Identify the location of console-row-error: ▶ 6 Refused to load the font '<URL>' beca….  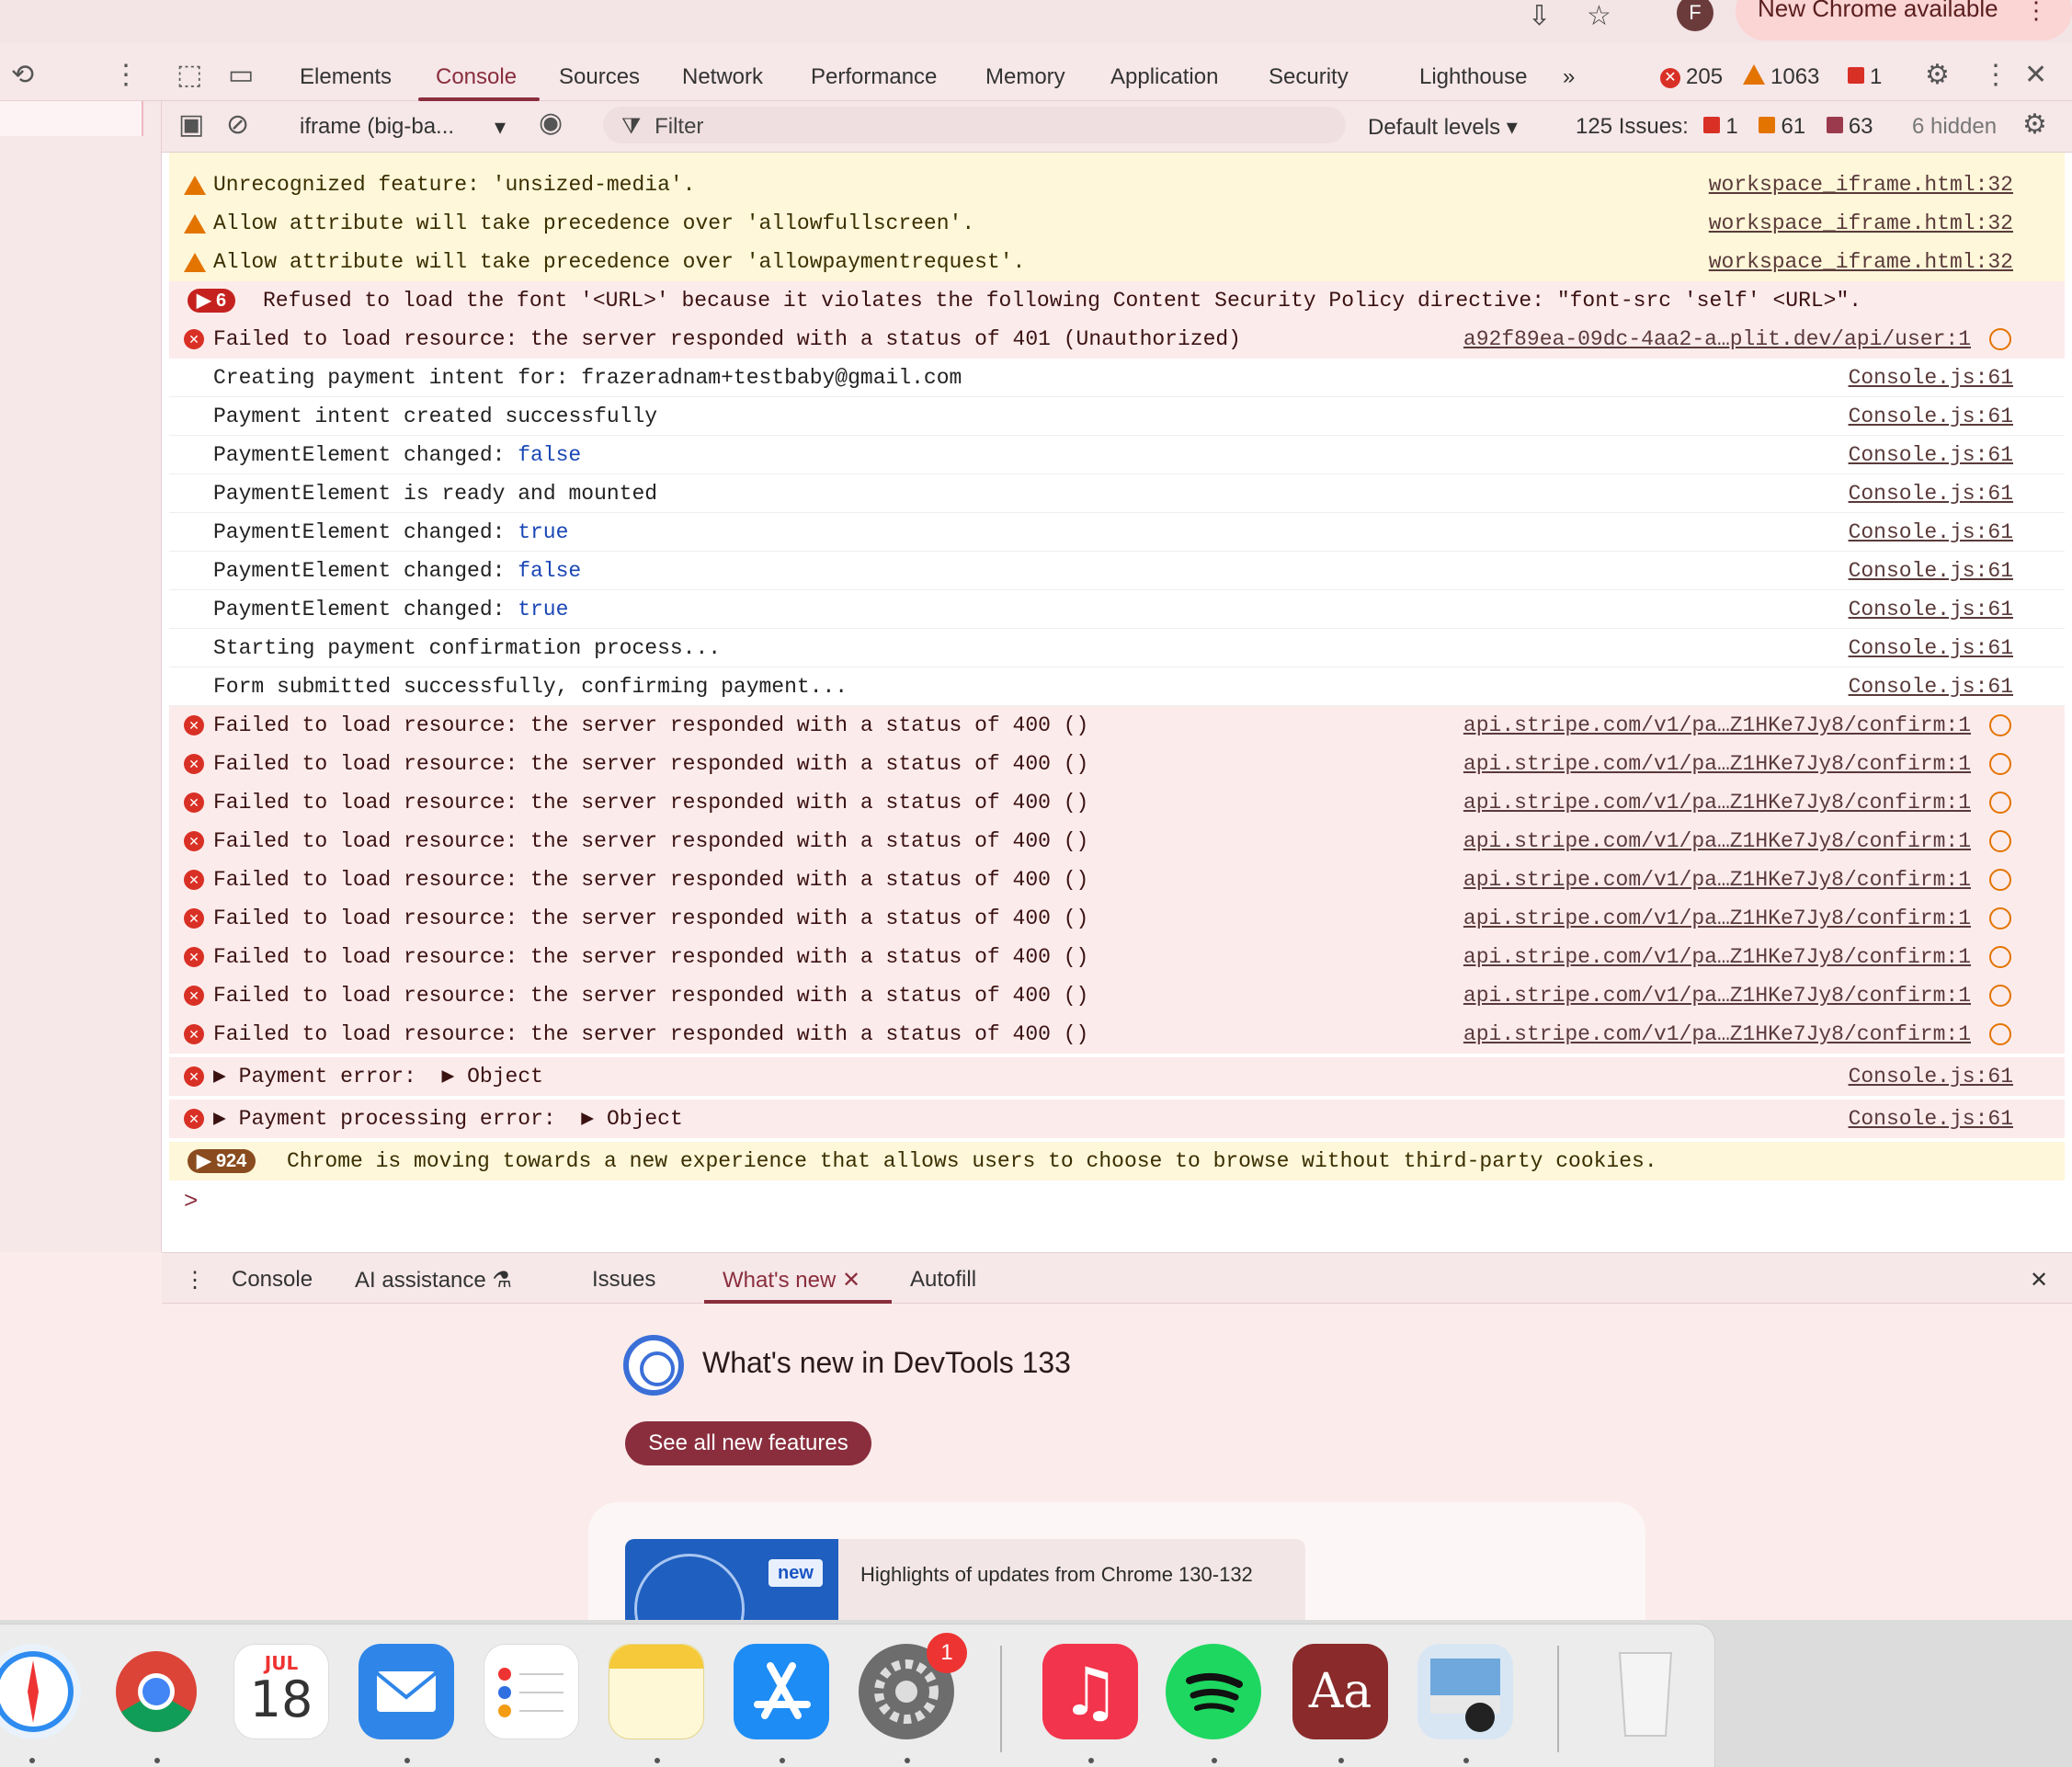
(1117, 300).